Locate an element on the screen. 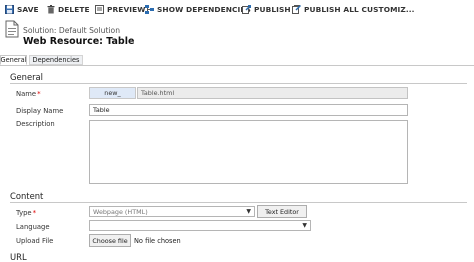 This screenshot has width=474, height=262. show-dependencies-label: SHOW DEPENDENCIES is located at coordinates (204, 9).